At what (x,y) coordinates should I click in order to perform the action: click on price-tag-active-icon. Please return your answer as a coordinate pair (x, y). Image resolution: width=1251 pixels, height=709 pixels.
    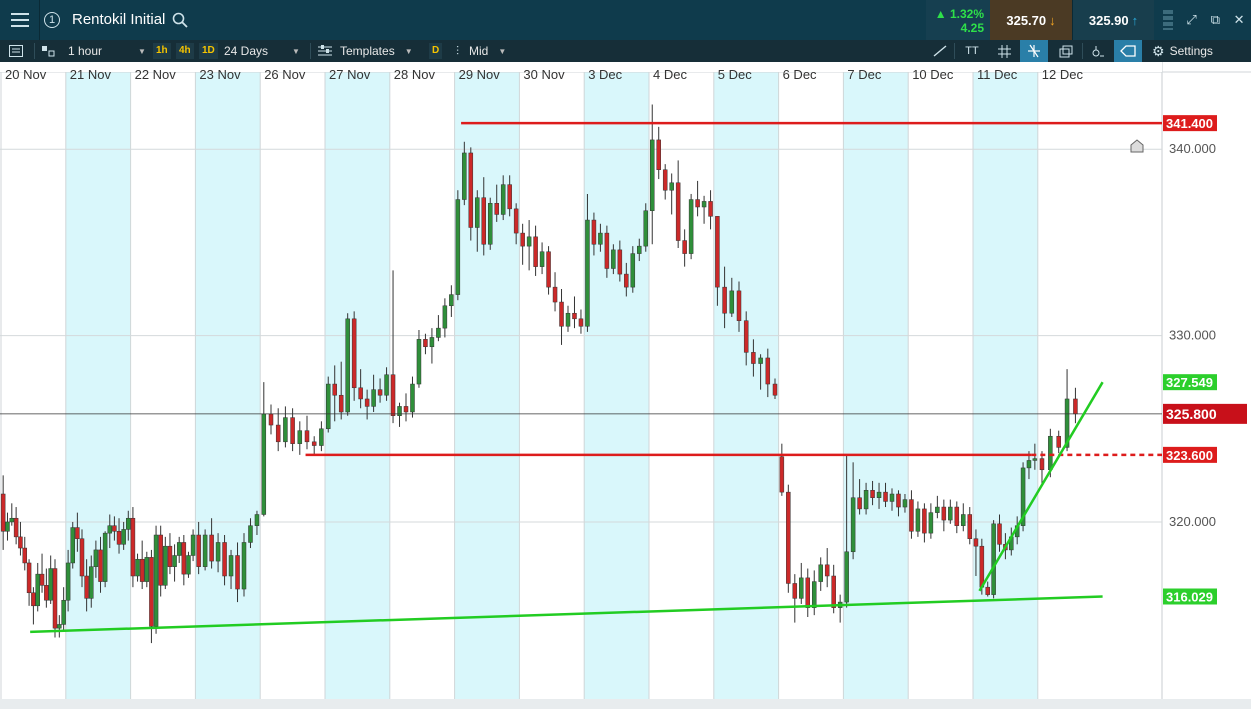
    Looking at the image, I should click on (1128, 51).